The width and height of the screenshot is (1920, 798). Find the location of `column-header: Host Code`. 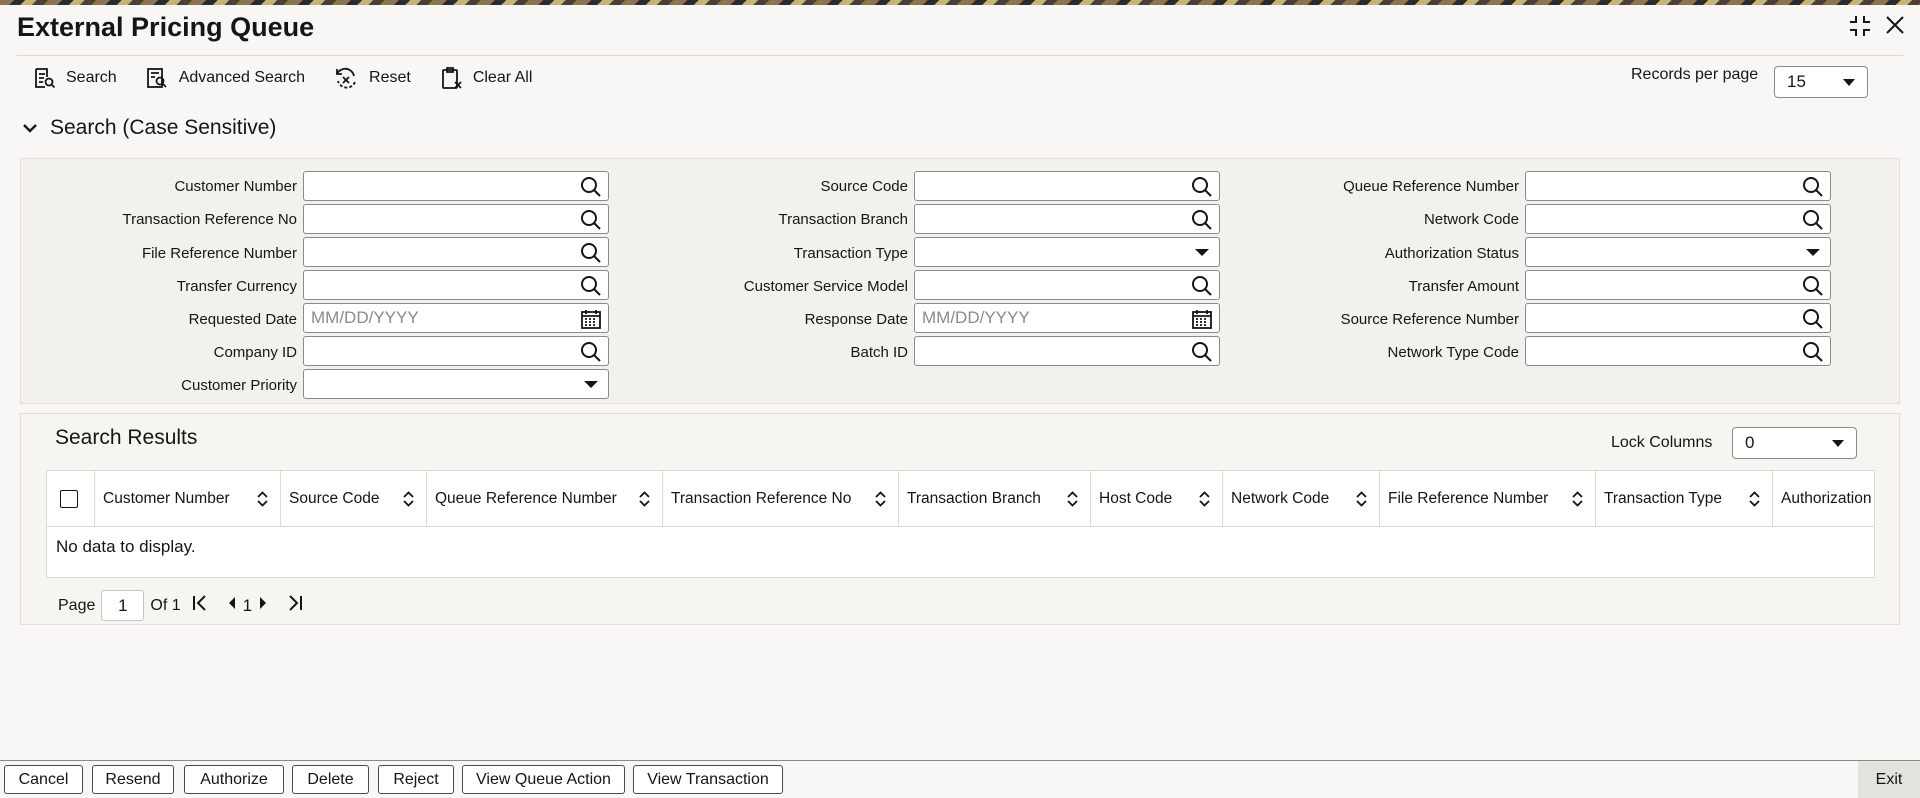

column-header: Host Code is located at coordinates (1157, 499).